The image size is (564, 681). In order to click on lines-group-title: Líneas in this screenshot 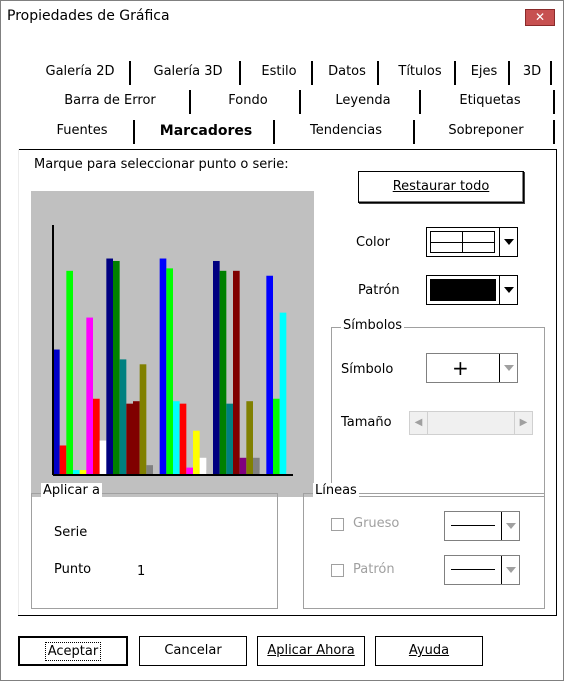, I will do `click(336, 490)`.